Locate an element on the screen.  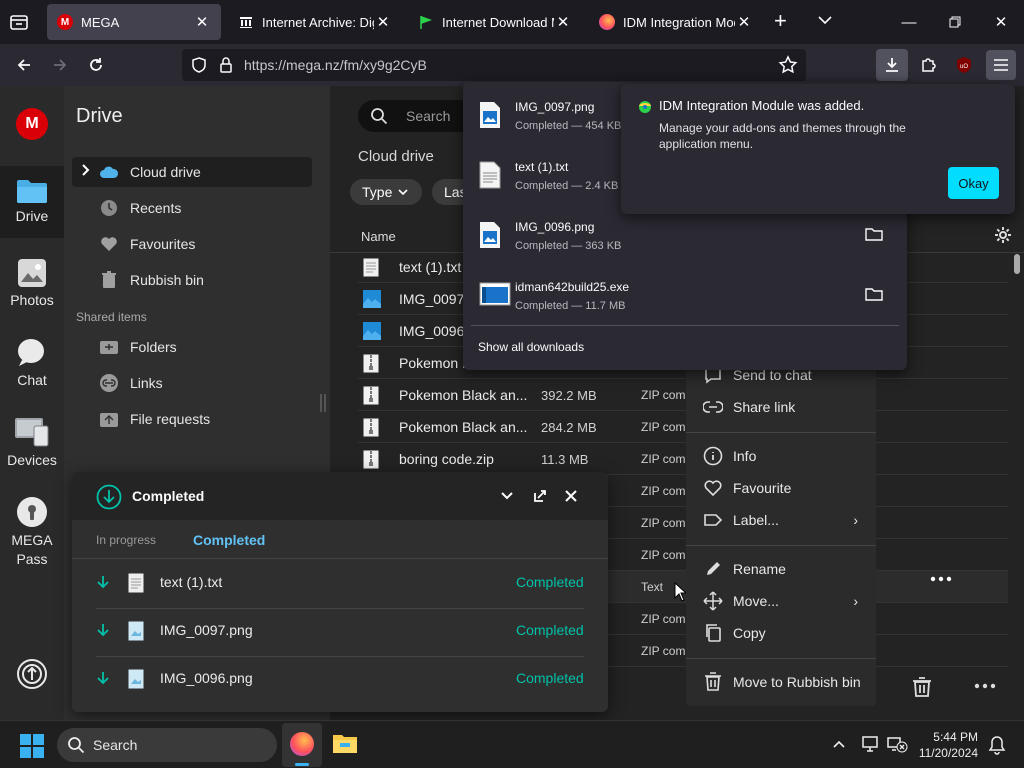
transfer-row: text (1).txt Completed is located at coordinates (340, 583).